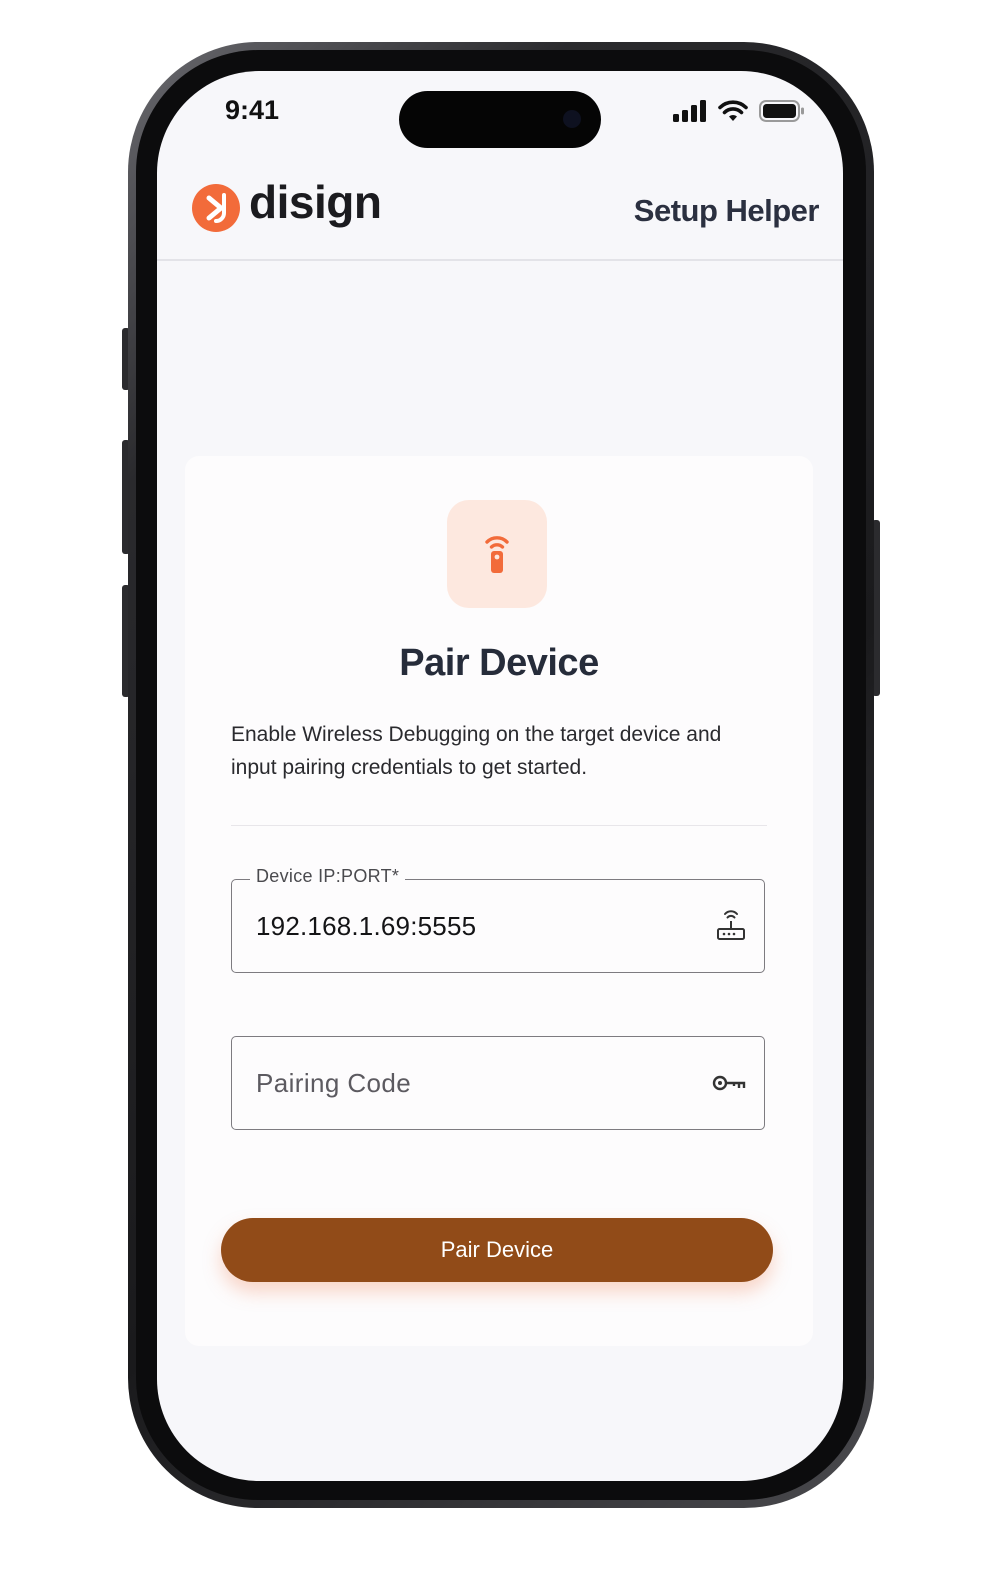  What do you see at coordinates (726, 210) in the screenshot?
I see `page-title: Setup Helper` at bounding box center [726, 210].